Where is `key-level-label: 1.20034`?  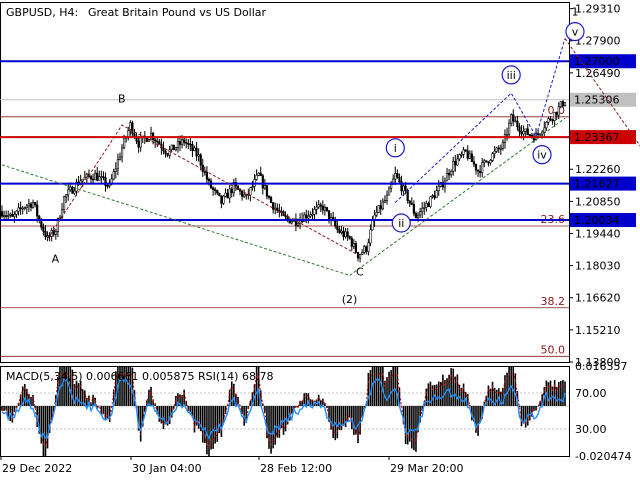 key-level-label: 1.20034 is located at coordinates (597, 220).